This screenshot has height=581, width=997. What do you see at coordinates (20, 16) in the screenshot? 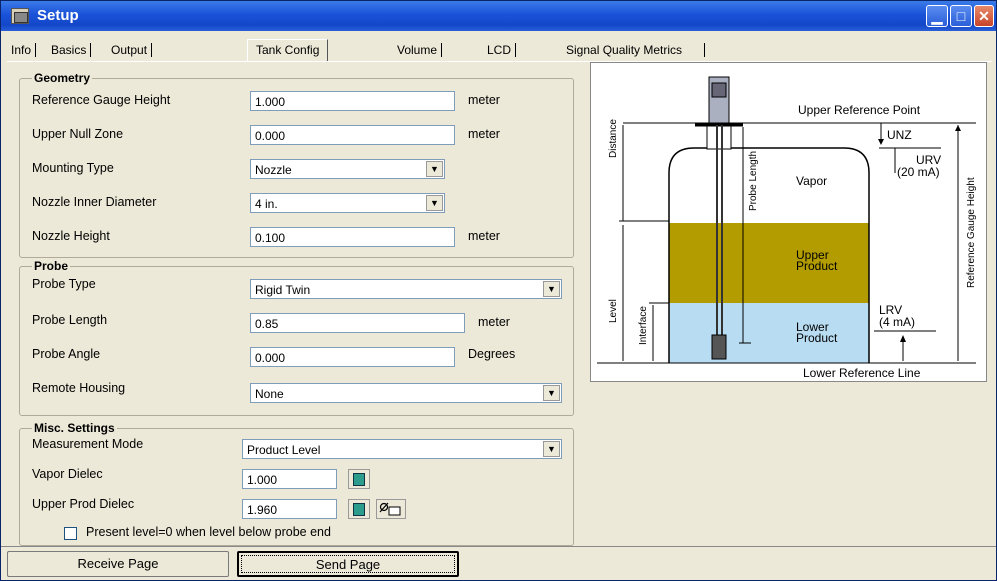
I see `window-icon` at bounding box center [20, 16].